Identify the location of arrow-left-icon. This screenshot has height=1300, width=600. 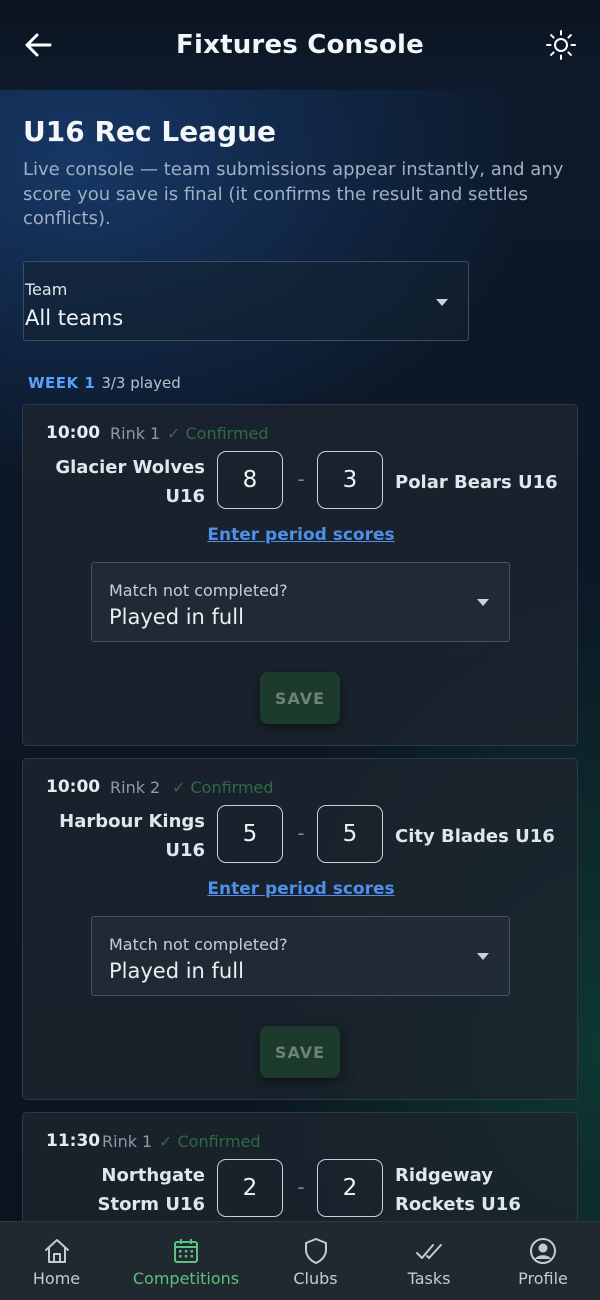
(39, 45).